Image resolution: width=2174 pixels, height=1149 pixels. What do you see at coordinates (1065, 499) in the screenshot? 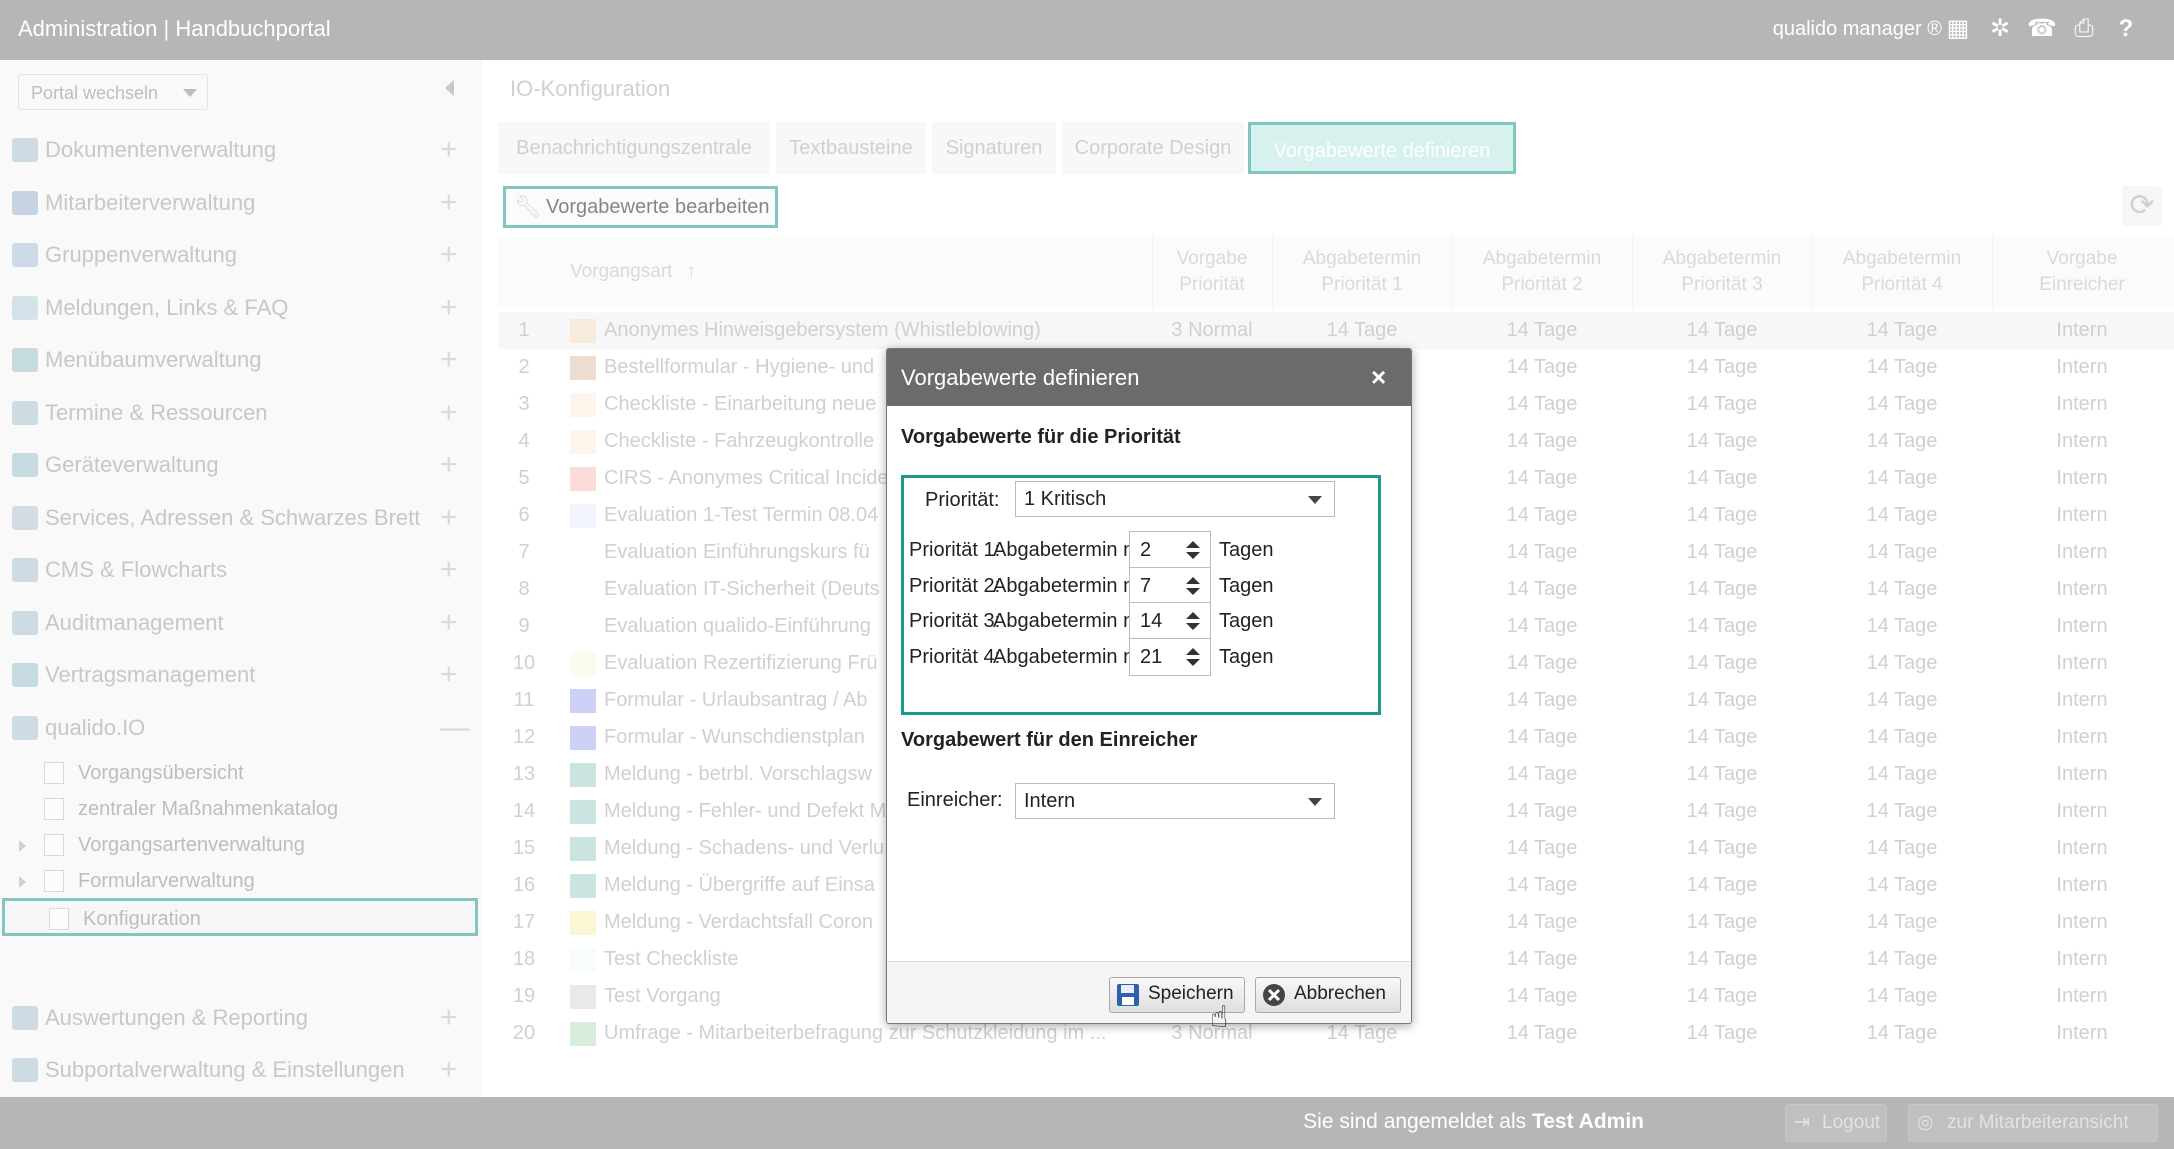
I see `priority-select-value: 1 Kritisch` at bounding box center [1065, 499].